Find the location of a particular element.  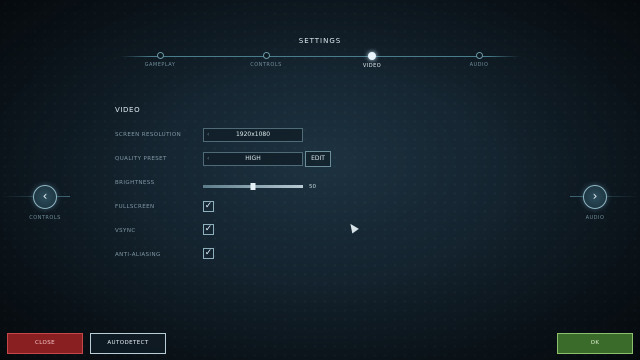

tab-label: VIDEO is located at coordinates (372, 66).